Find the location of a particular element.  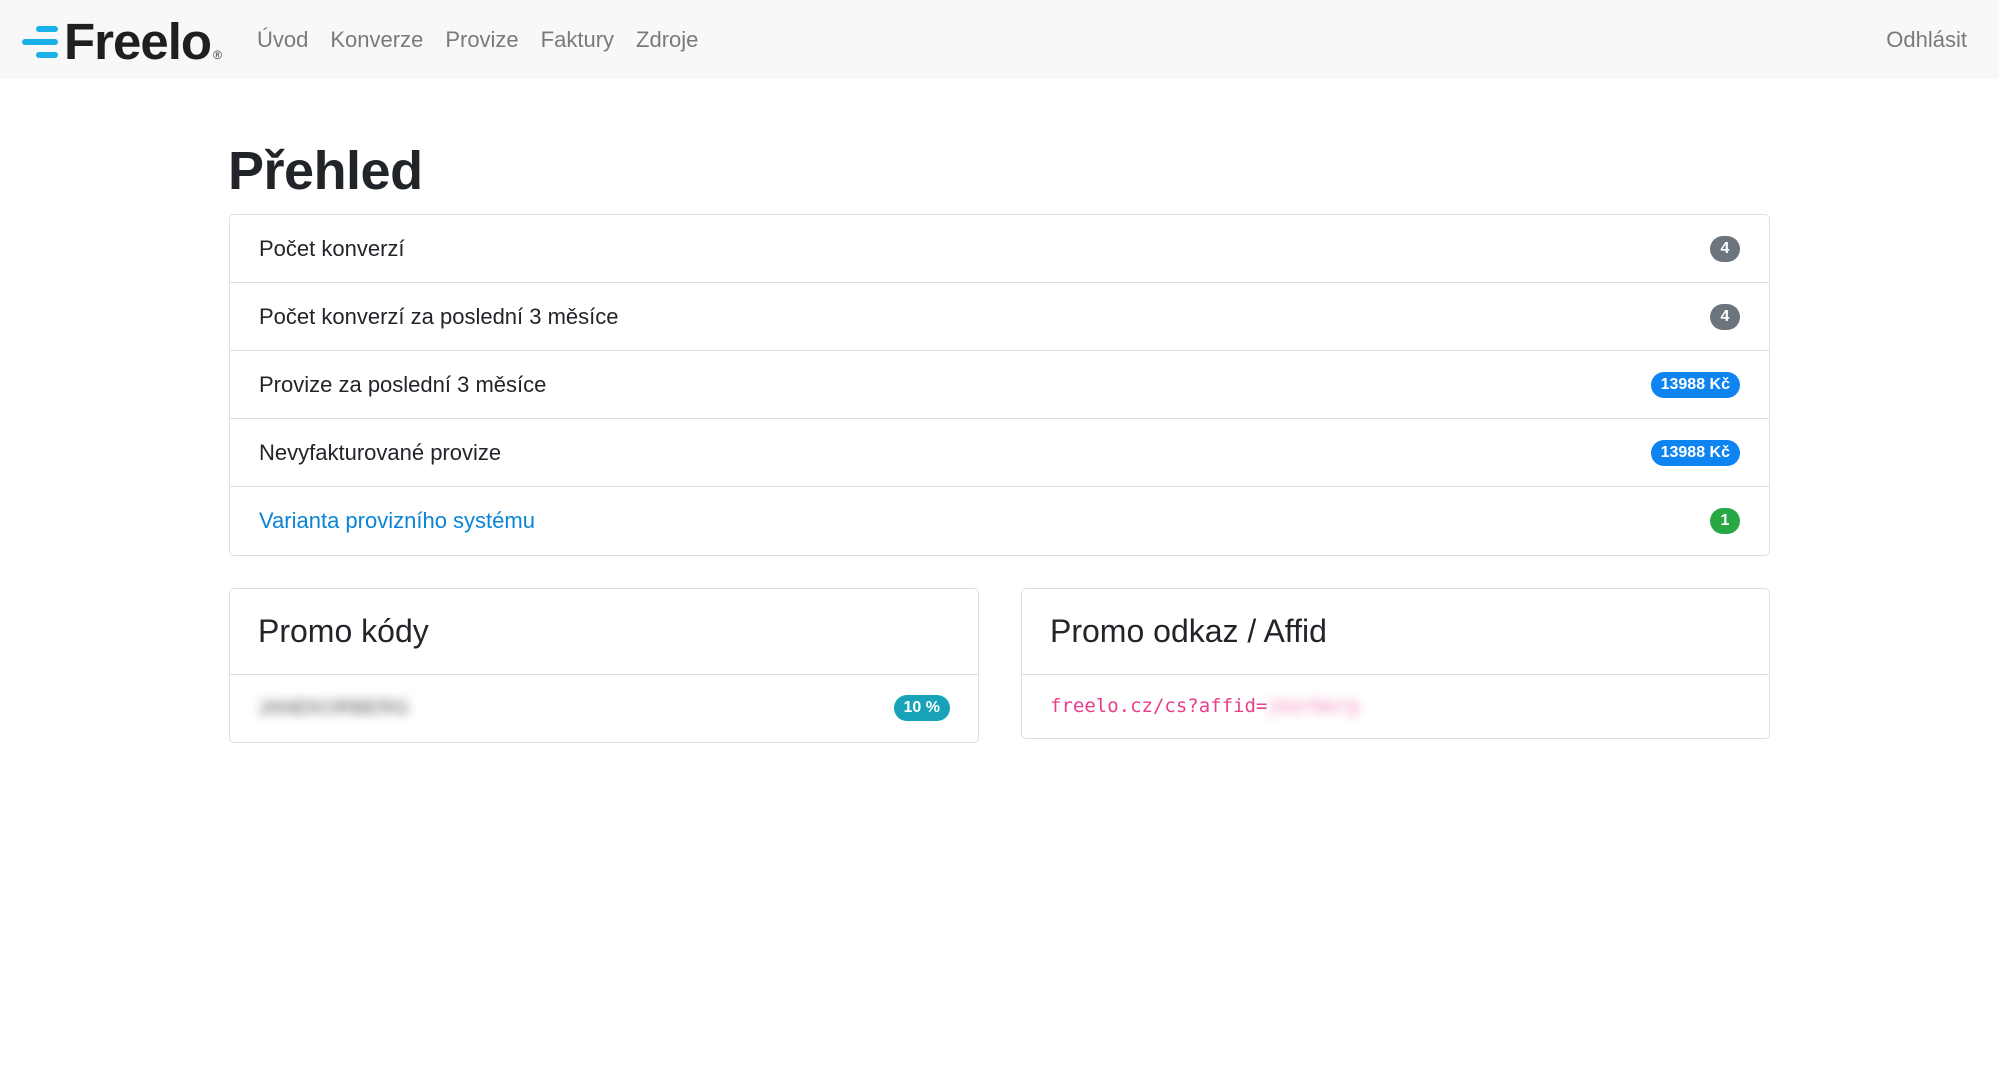

affiliate-id: jkorberg is located at coordinates (1313, 706).